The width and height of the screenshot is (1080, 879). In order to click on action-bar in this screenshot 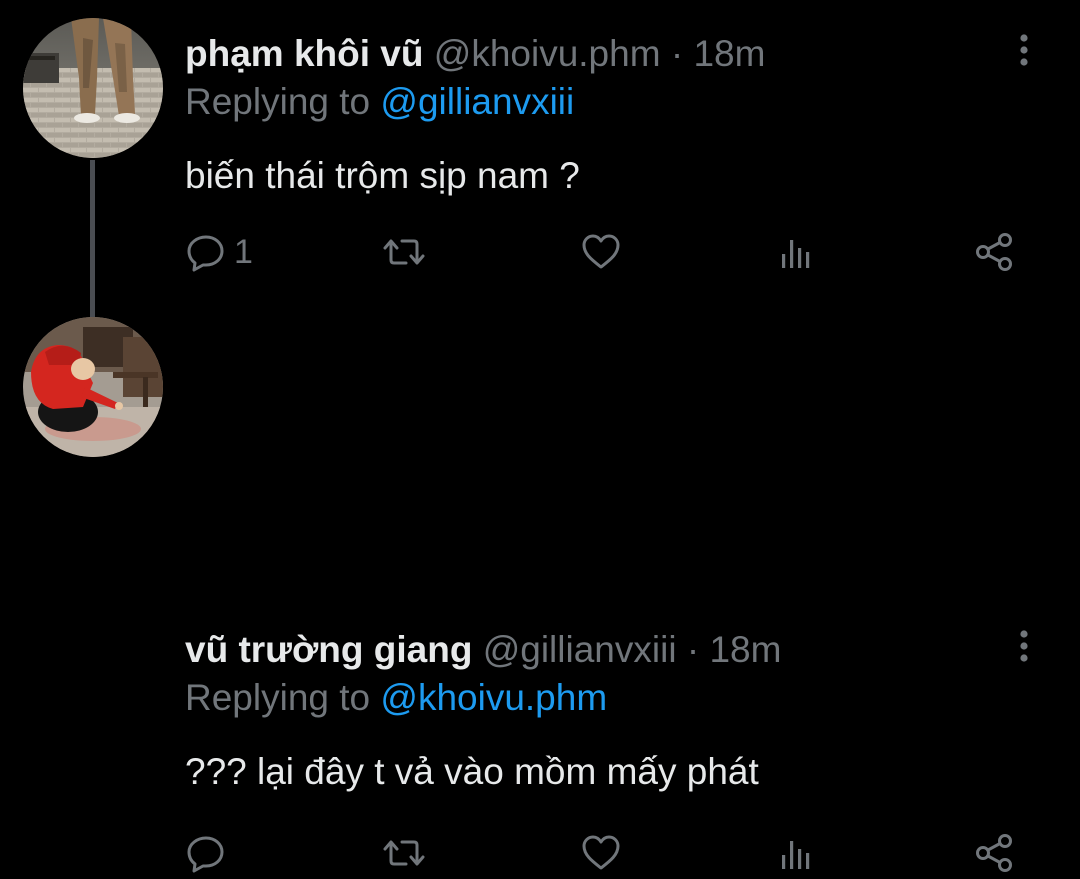, I will do `click(540, 854)`.